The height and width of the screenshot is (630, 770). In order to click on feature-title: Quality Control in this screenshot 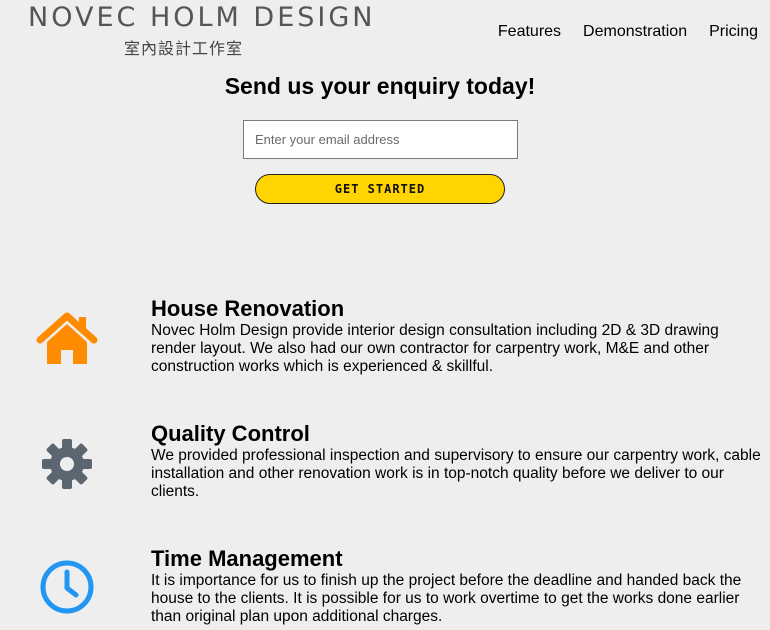, I will do `click(230, 433)`.